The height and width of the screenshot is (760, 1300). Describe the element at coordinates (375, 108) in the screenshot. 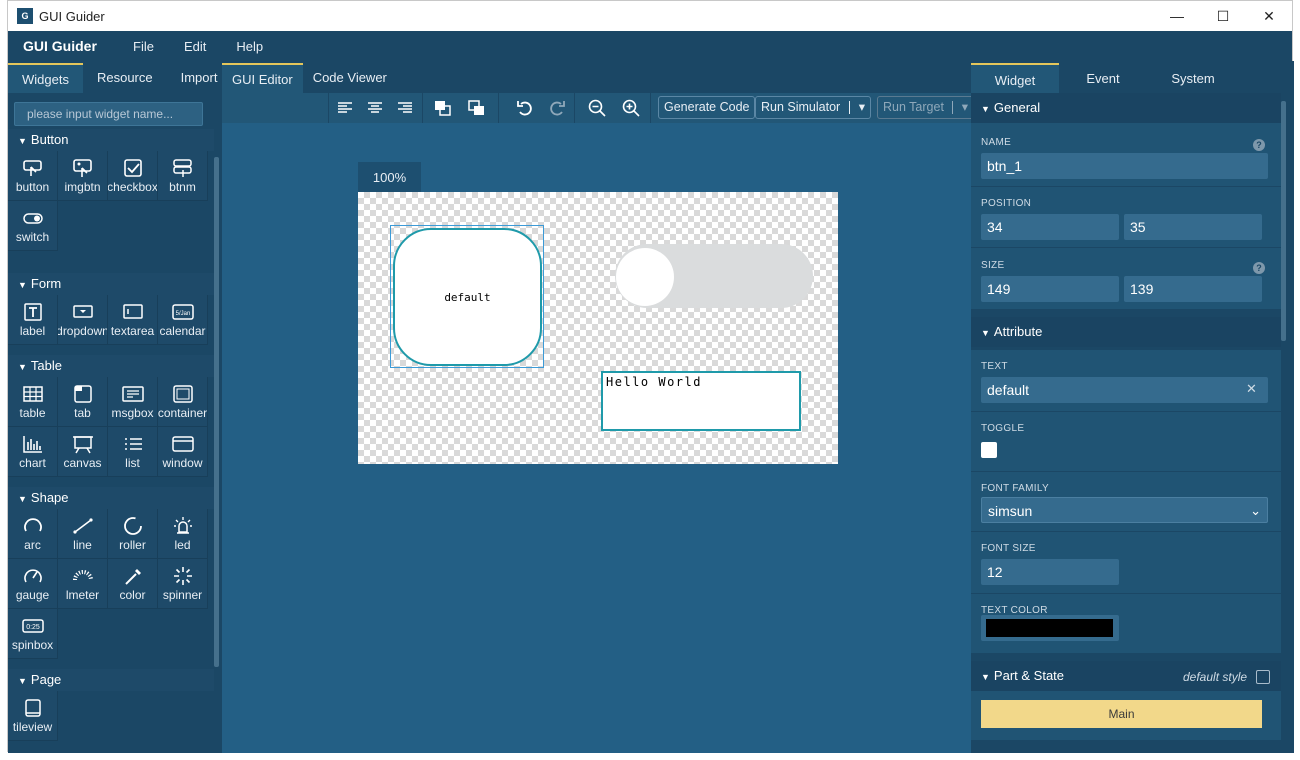

I see `align-center-button` at that location.